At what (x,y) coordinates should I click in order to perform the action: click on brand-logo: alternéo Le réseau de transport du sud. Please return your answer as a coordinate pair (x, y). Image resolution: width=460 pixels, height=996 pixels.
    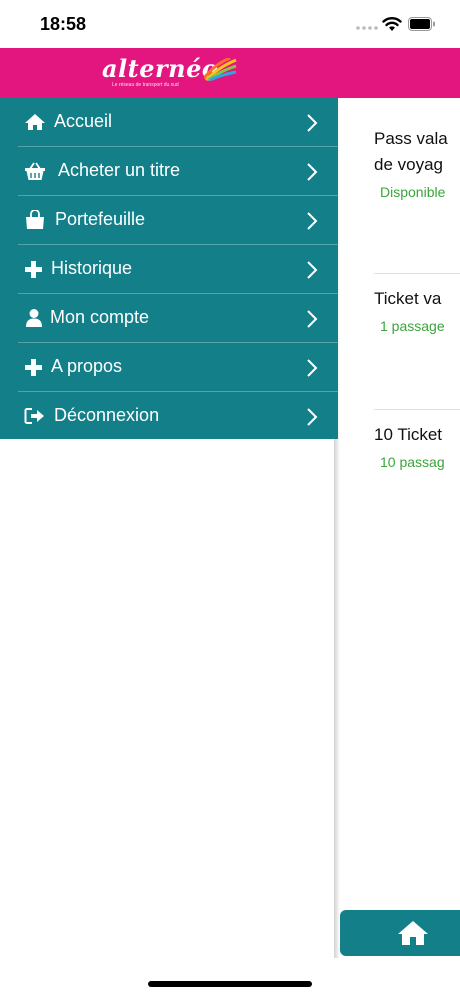
    Looking at the image, I should click on (170, 73).